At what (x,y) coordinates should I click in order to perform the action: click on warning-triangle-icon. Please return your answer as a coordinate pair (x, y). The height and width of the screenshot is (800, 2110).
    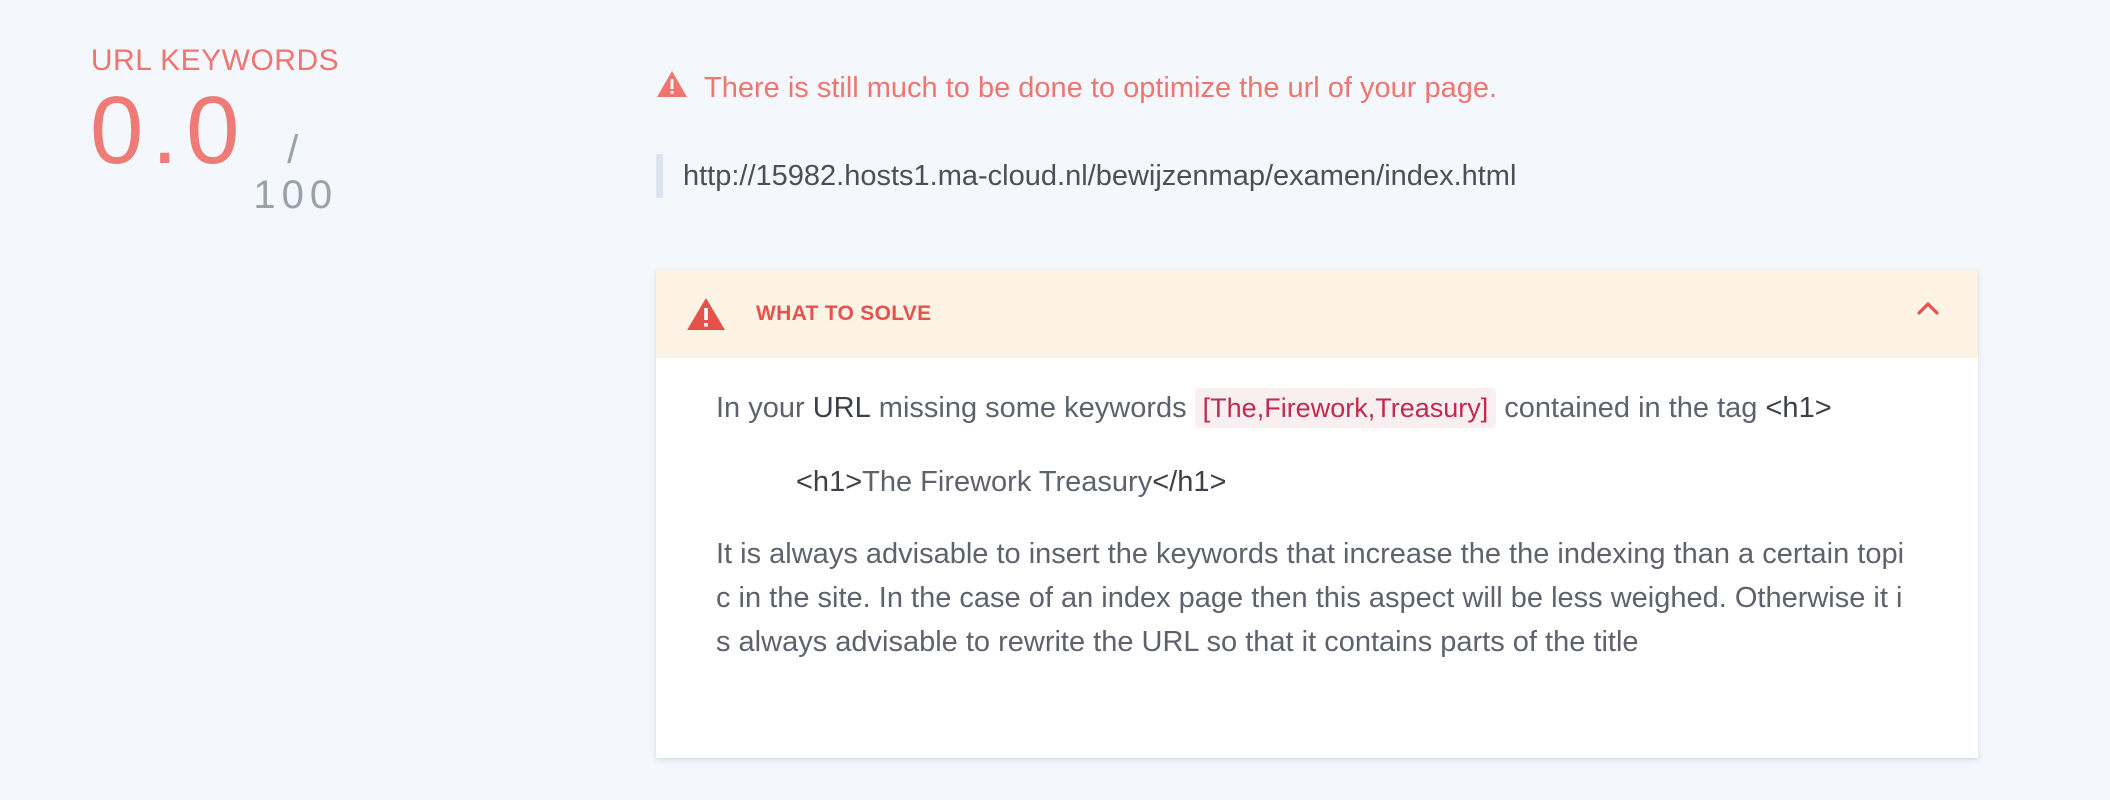
    Looking at the image, I should click on (680, 88).